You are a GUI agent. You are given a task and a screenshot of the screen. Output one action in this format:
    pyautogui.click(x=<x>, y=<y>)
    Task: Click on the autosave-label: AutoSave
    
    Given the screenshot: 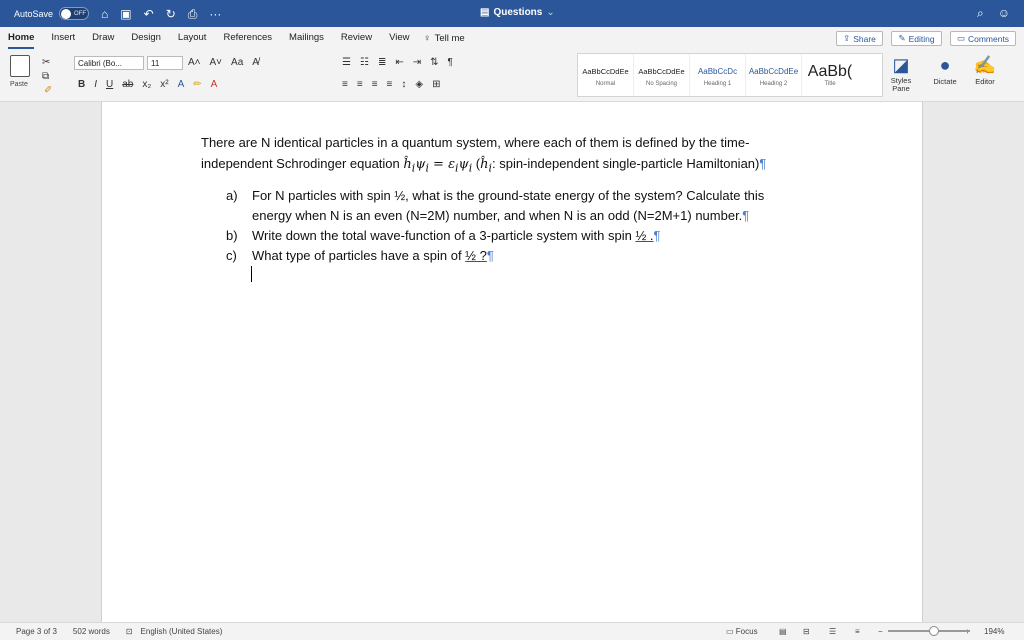 What is the action you would take?
    pyautogui.click(x=34, y=13)
    